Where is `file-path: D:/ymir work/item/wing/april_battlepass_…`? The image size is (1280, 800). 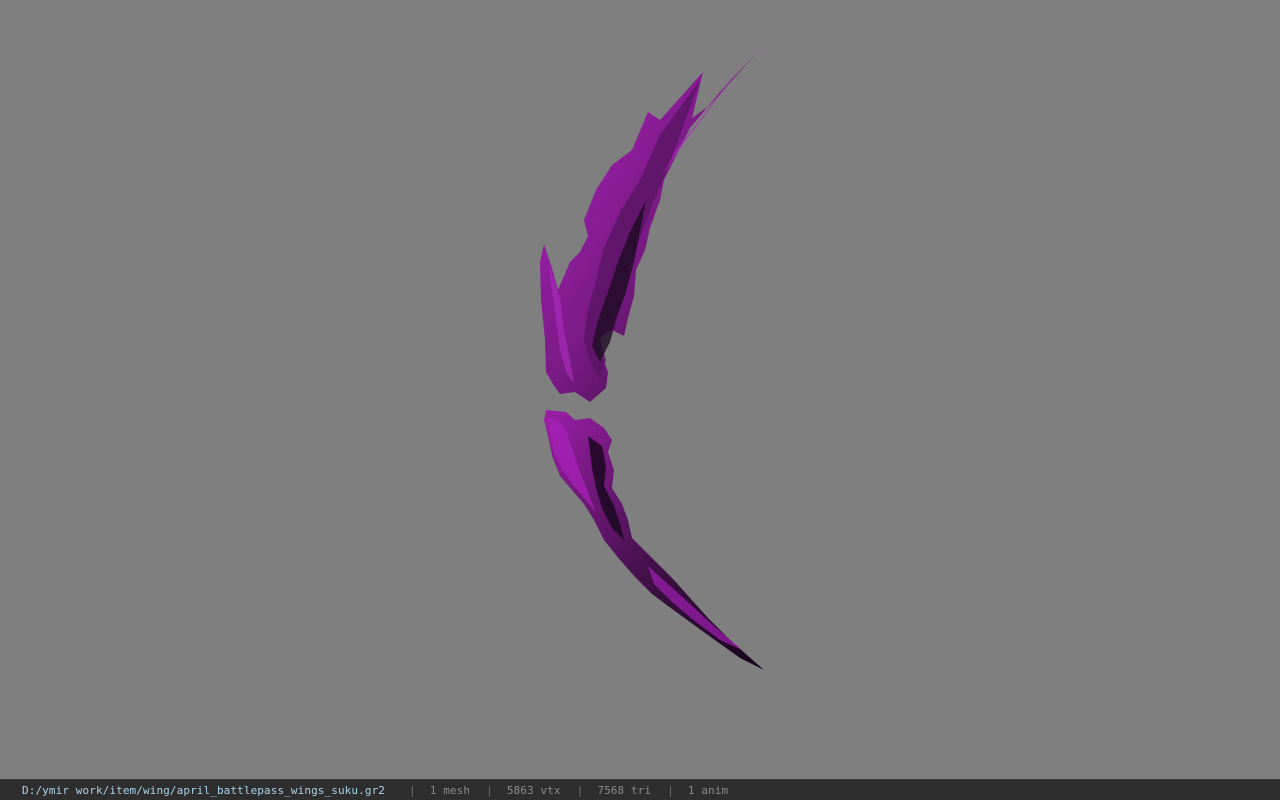
file-path: D:/ymir work/item/wing/april_battlepass_… is located at coordinates (204, 790).